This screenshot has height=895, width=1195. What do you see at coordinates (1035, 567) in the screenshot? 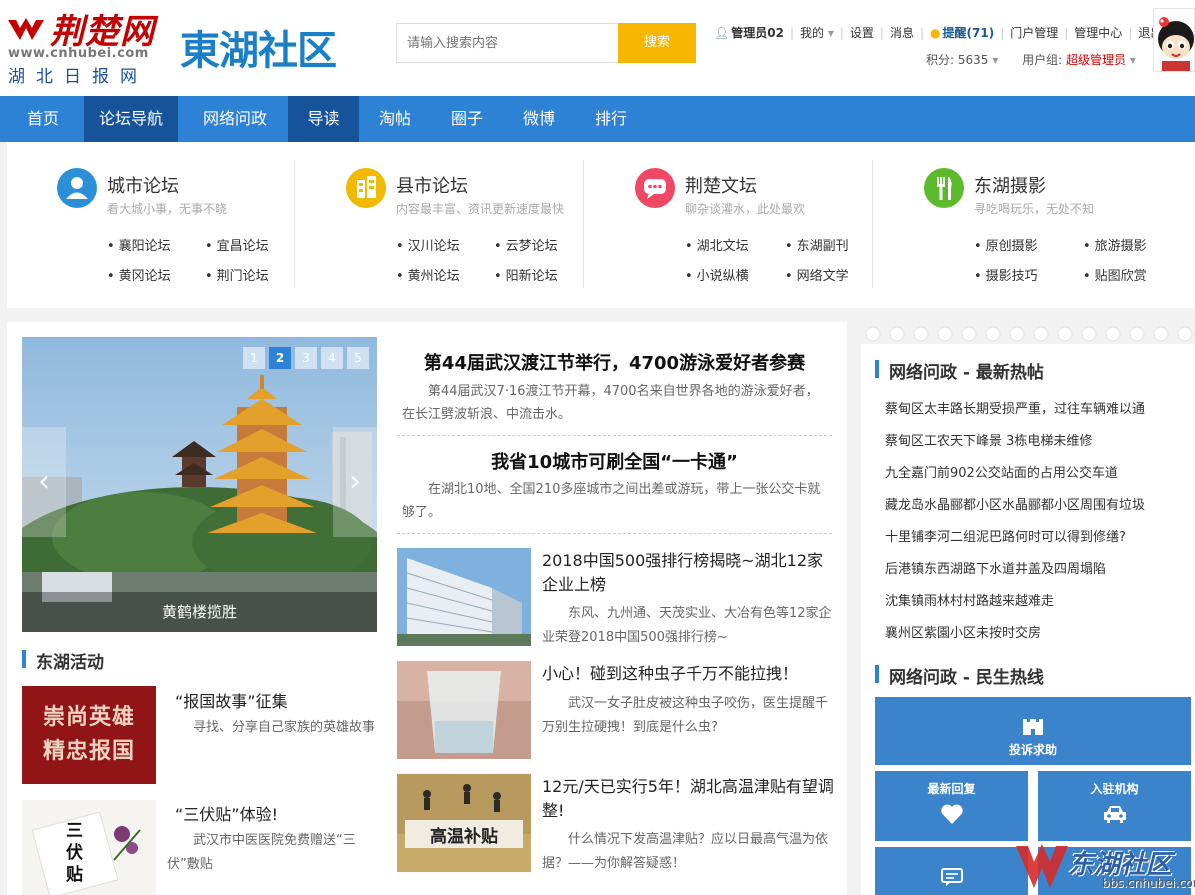
I see `hot-post-link: 后港镇东西湖路下水道井盖及四周塌陷` at bounding box center [1035, 567].